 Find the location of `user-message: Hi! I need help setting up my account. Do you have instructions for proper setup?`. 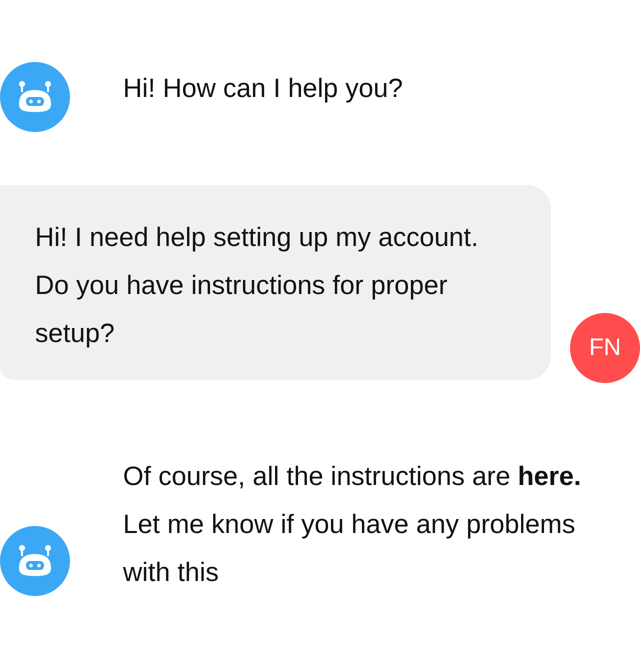

user-message: Hi! I need help setting up my account. Do you have instructions for proper setup? is located at coordinates (257, 285).